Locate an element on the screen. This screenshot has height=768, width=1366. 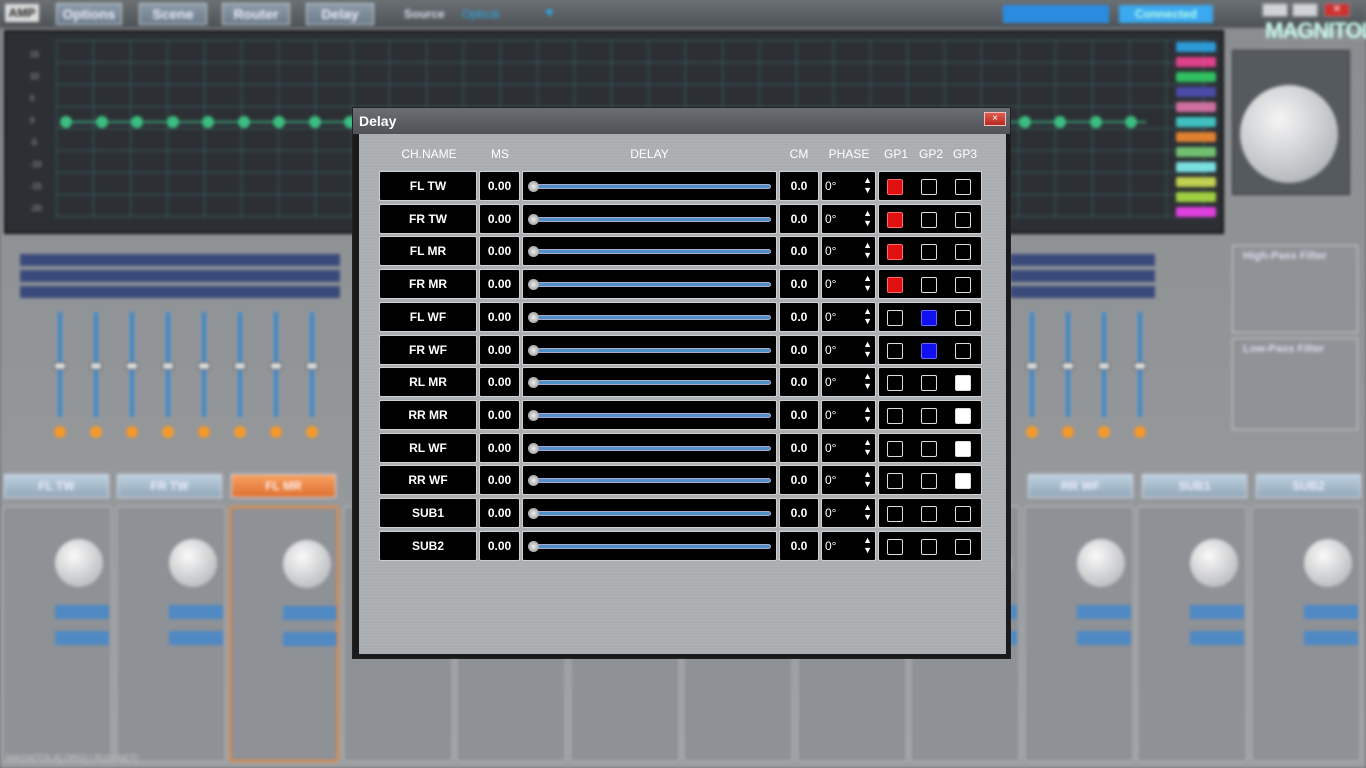
nav-delay-button: Delay is located at coordinates (340, 14).